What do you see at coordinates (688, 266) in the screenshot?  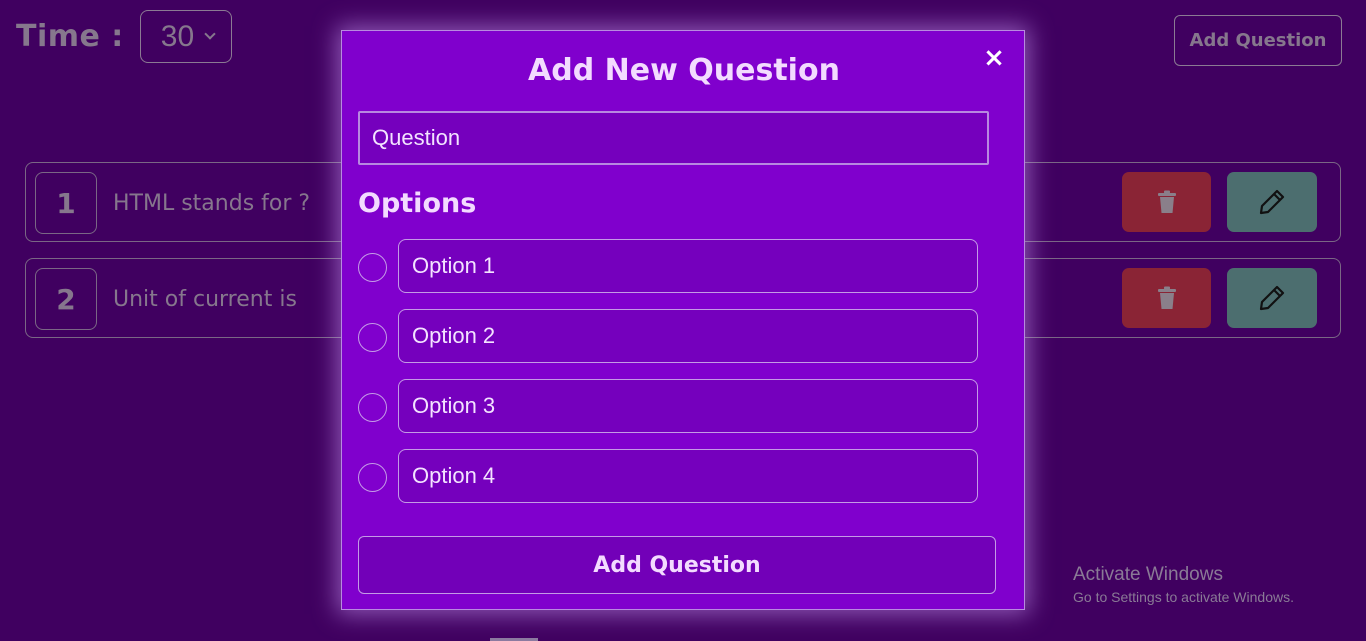 I see `option-1-input` at bounding box center [688, 266].